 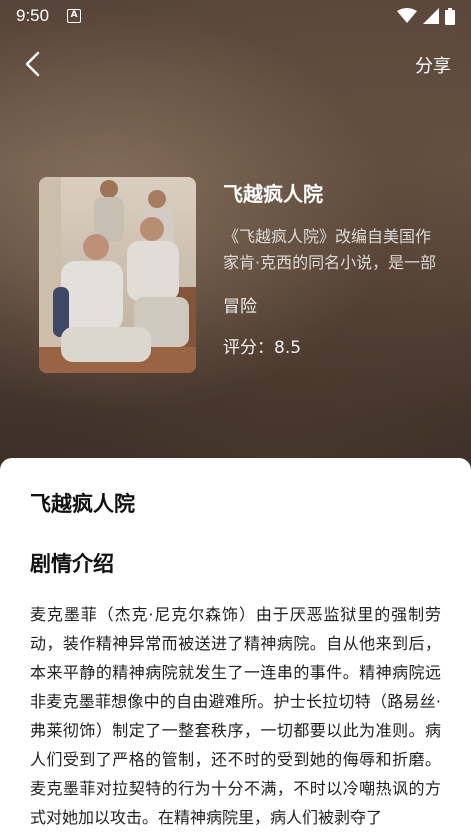 What do you see at coordinates (431, 16) in the screenshot?
I see `signal-icon` at bounding box center [431, 16].